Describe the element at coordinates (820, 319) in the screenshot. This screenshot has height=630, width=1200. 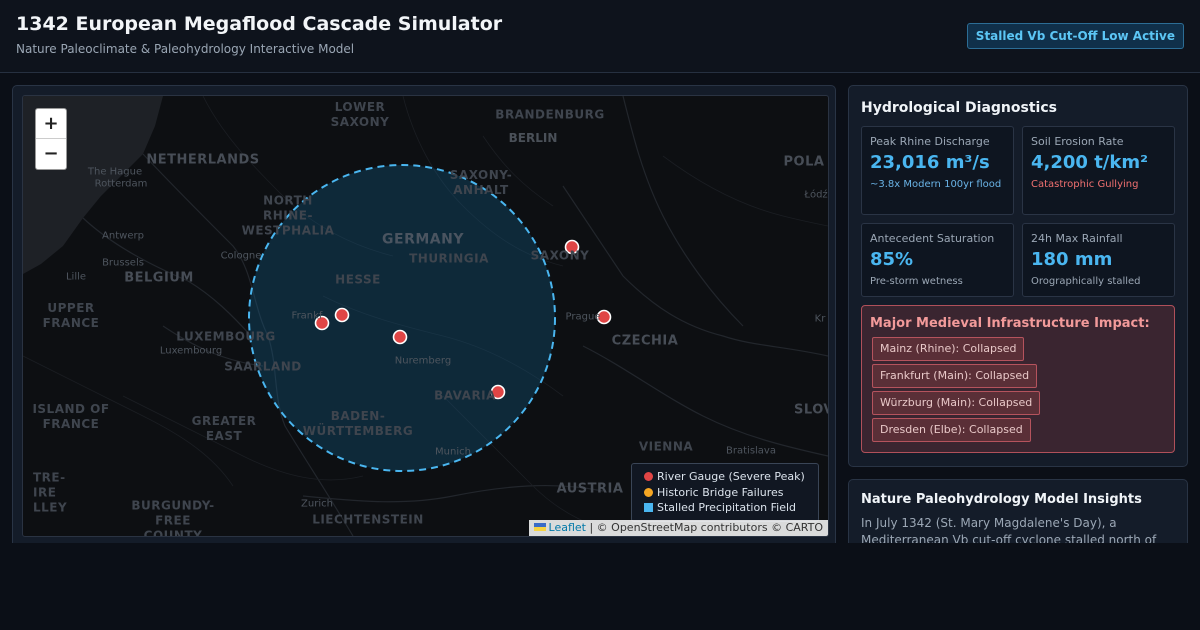
I see `map-label-krakow: Kr` at that location.